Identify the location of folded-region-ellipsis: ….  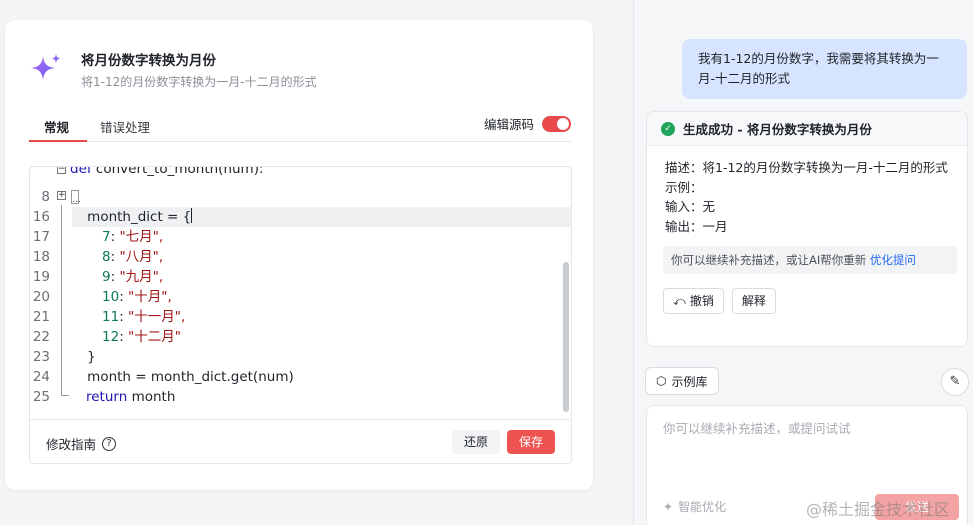
(76, 197).